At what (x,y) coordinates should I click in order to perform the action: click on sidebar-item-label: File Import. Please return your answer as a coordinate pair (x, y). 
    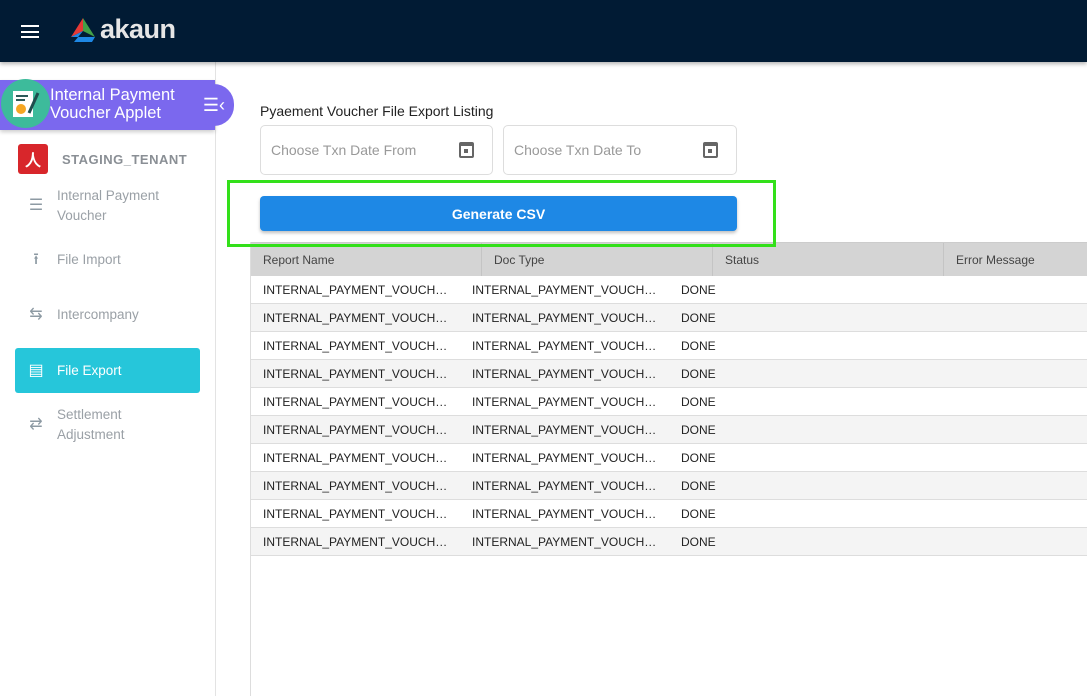
    Looking at the image, I should click on (89, 259).